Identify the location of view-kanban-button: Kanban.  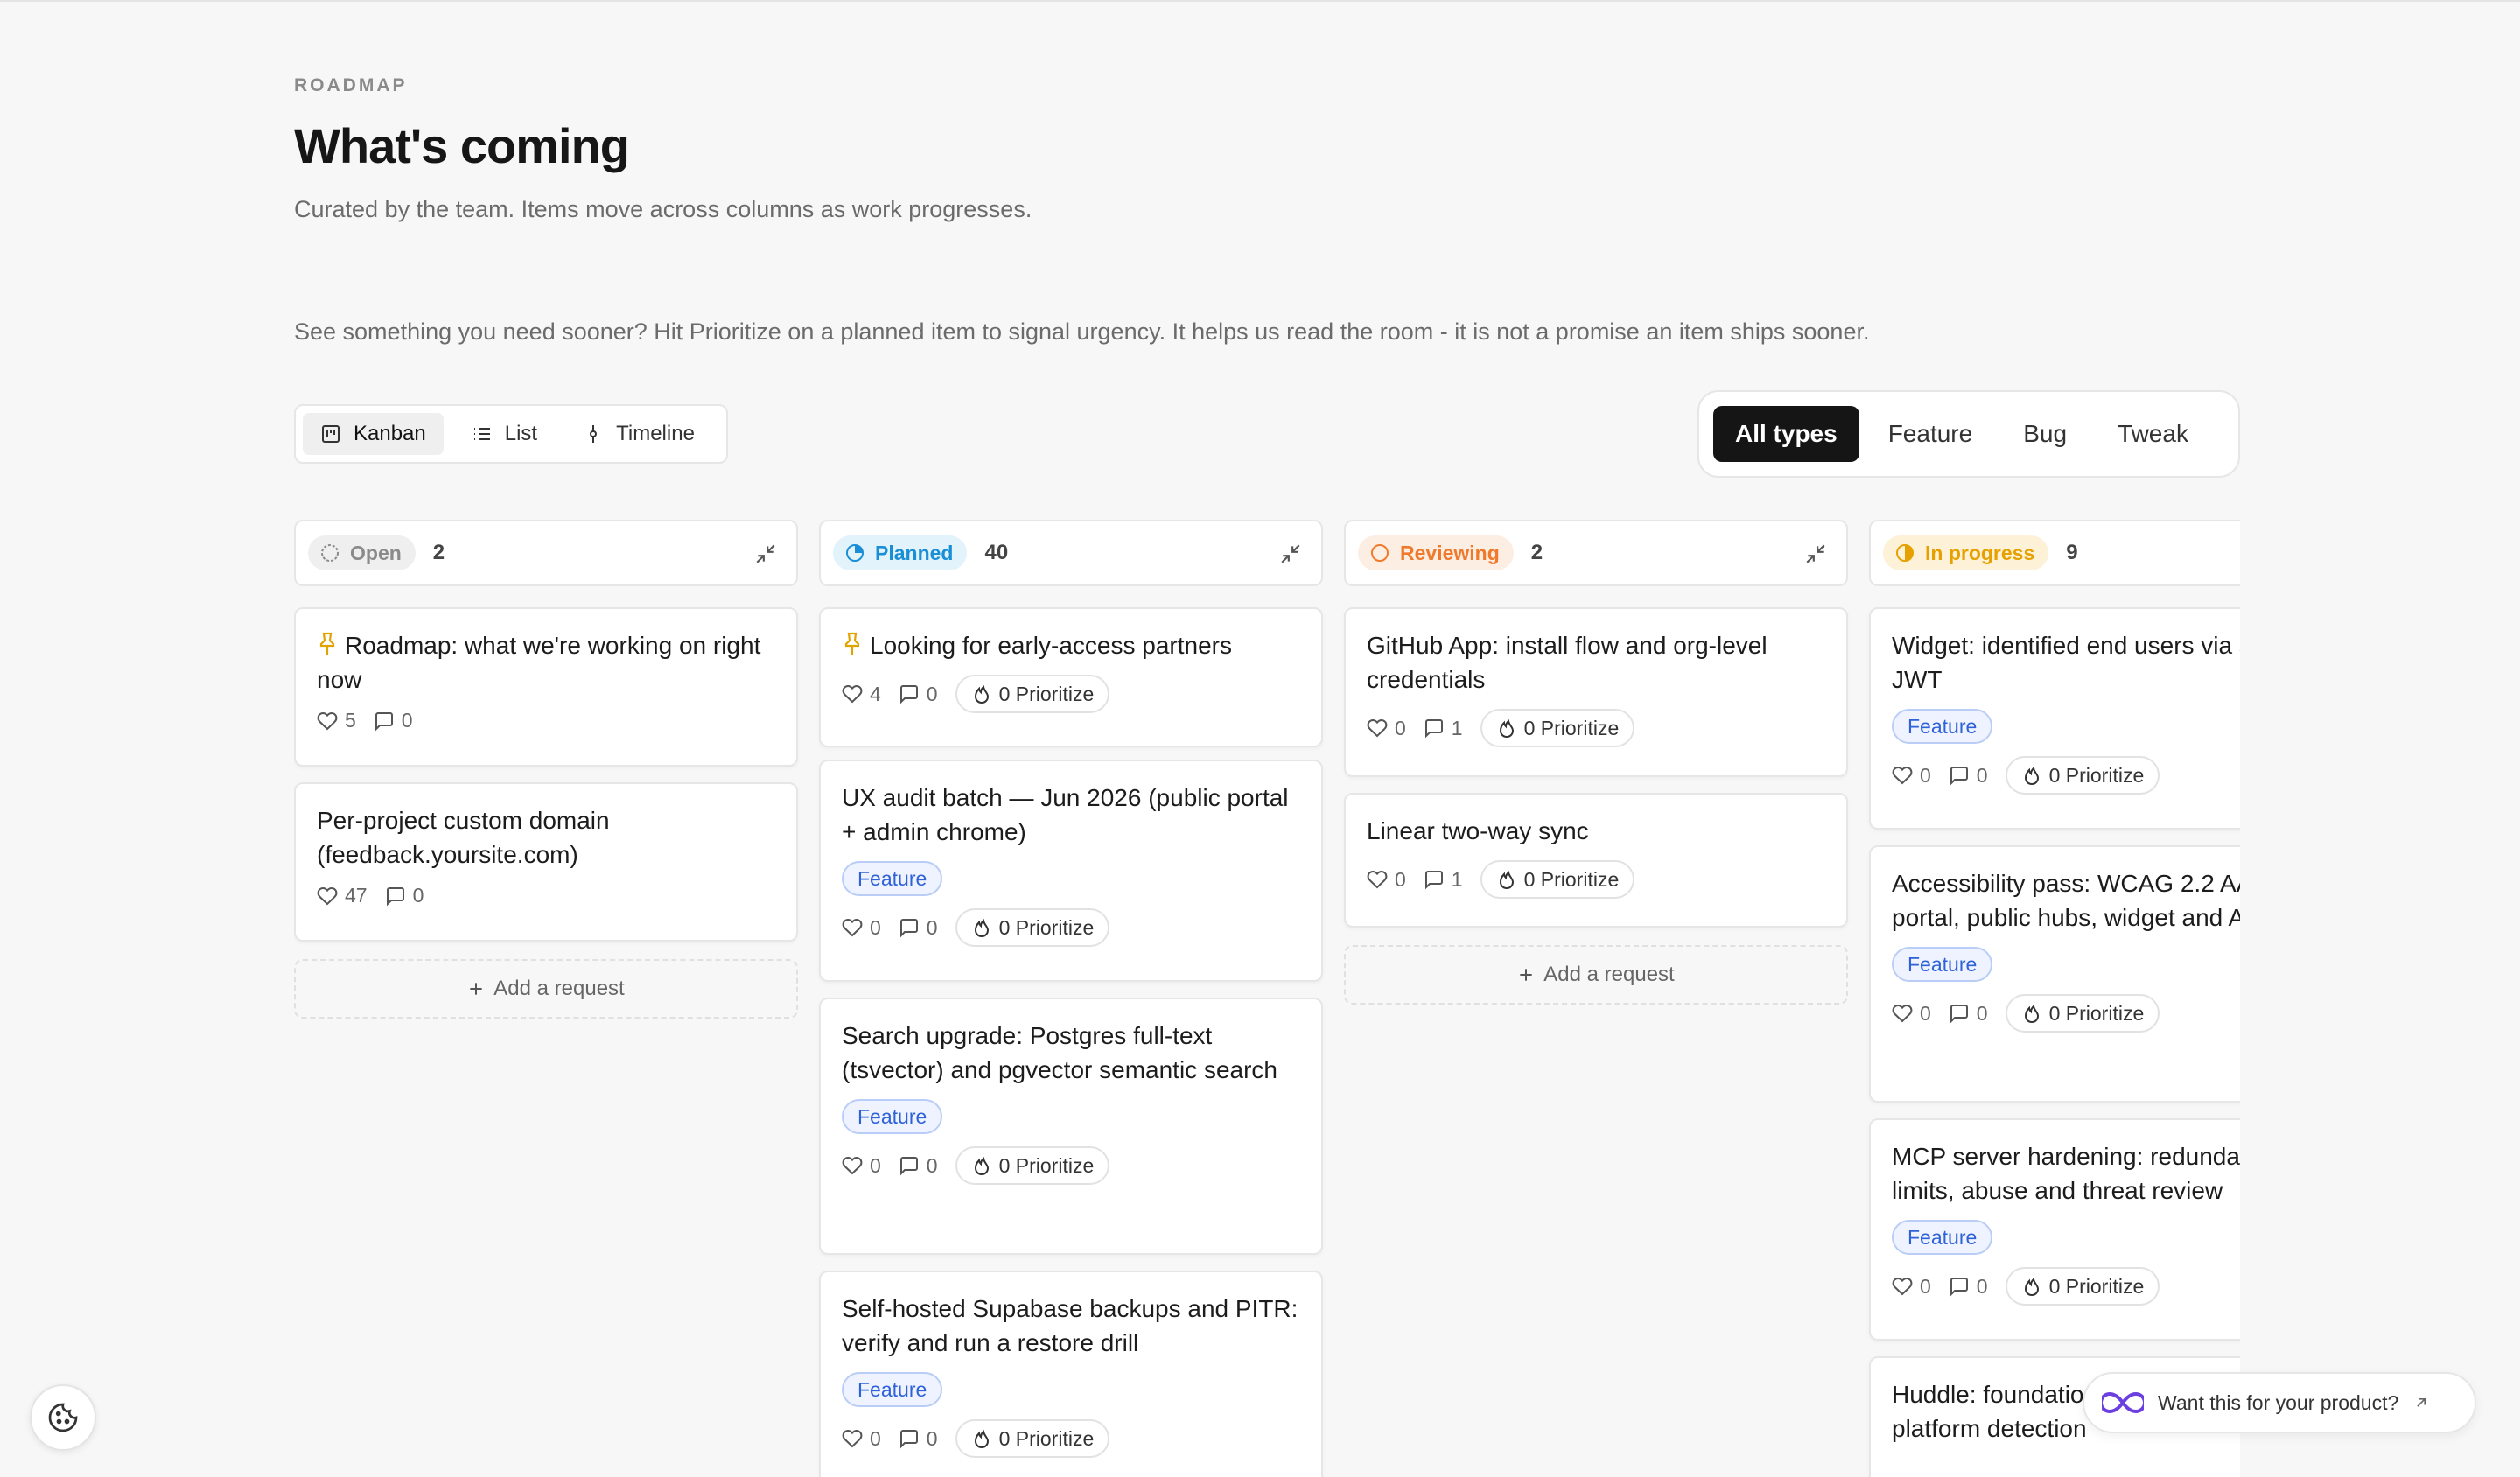
(373, 434).